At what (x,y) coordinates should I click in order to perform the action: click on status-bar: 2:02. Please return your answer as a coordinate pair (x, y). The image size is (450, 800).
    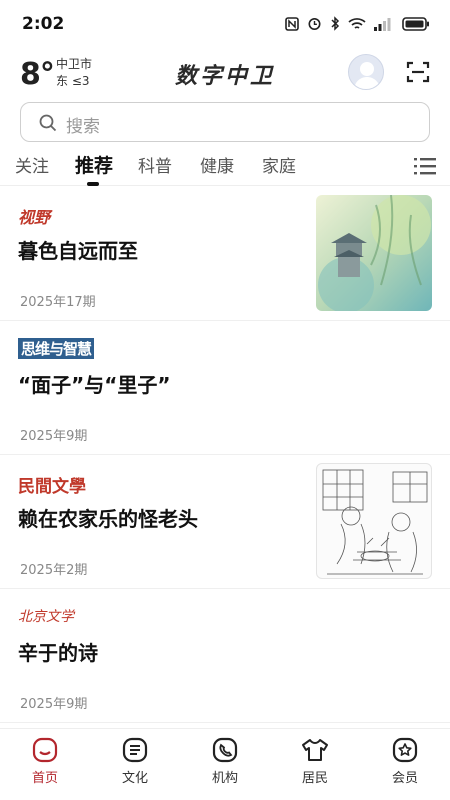
    Looking at the image, I should click on (225, 24).